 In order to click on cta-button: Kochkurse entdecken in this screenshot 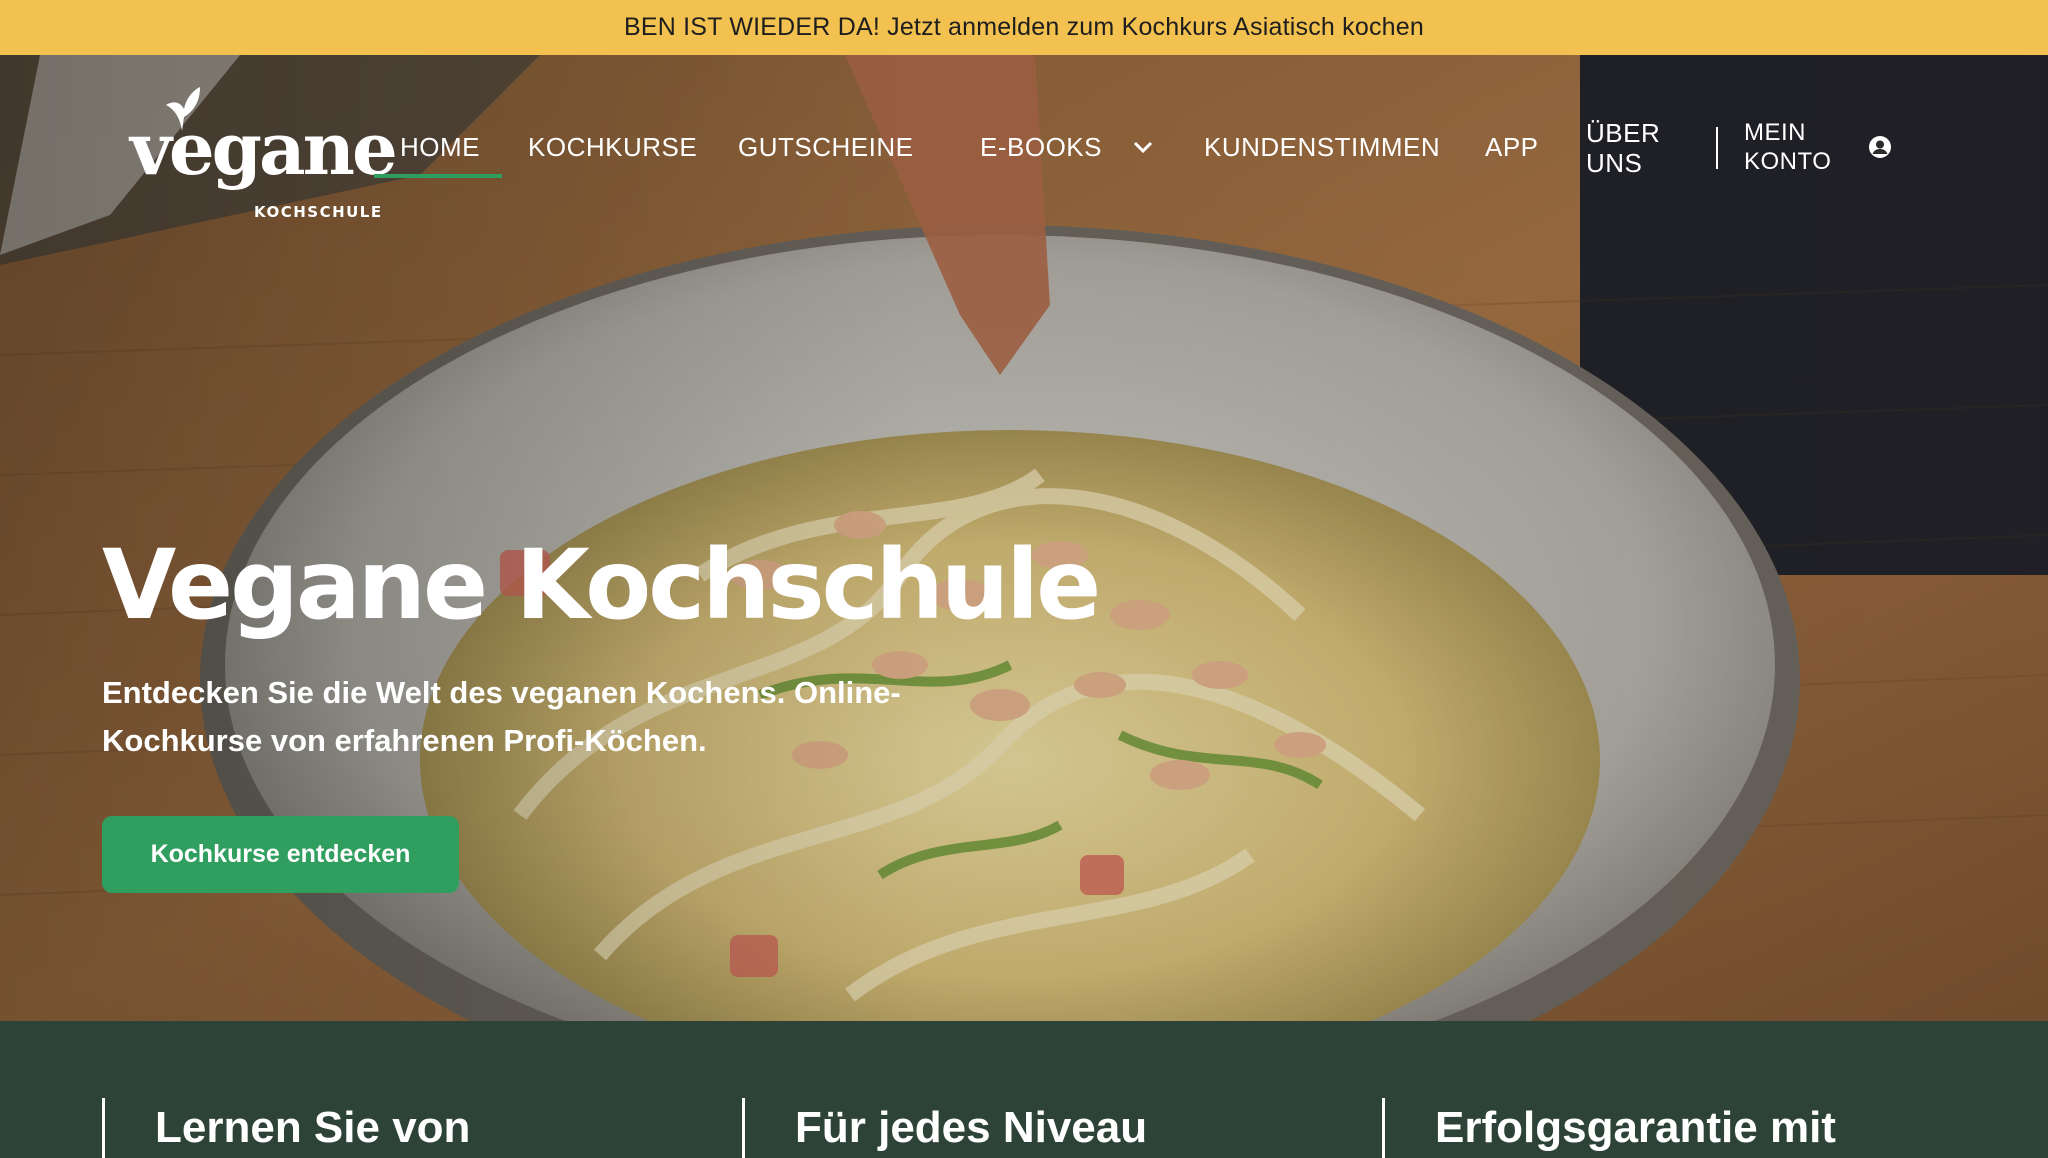, I will do `click(280, 854)`.